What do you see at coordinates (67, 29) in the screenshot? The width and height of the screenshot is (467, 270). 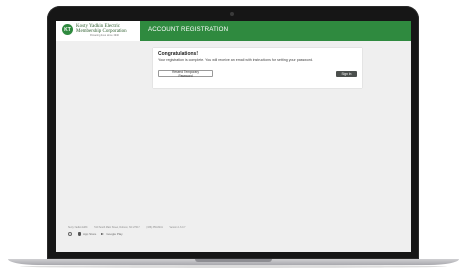 I see `logo-icon: KT` at bounding box center [67, 29].